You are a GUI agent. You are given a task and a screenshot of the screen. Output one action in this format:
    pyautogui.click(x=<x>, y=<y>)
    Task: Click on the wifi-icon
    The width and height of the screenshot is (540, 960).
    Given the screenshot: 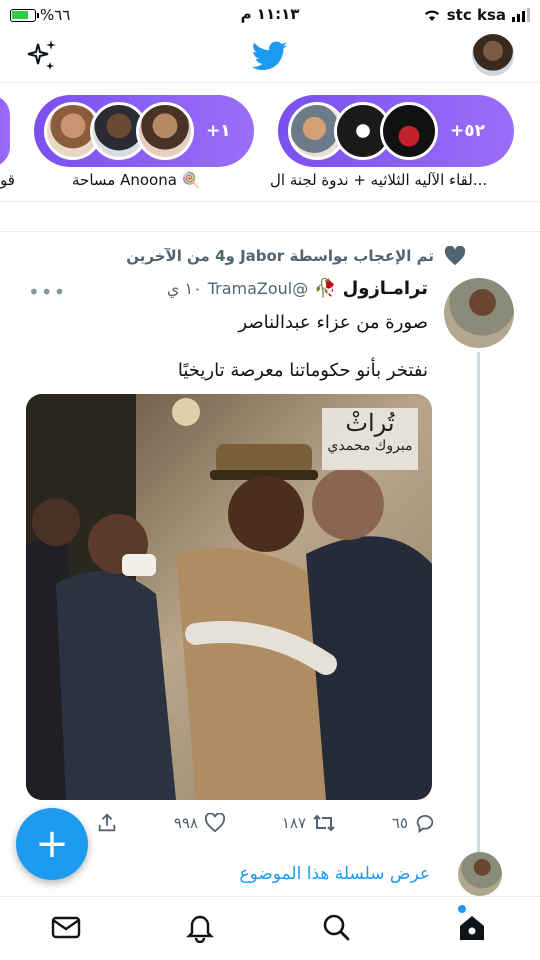 What is the action you would take?
    pyautogui.click(x=431, y=15)
    